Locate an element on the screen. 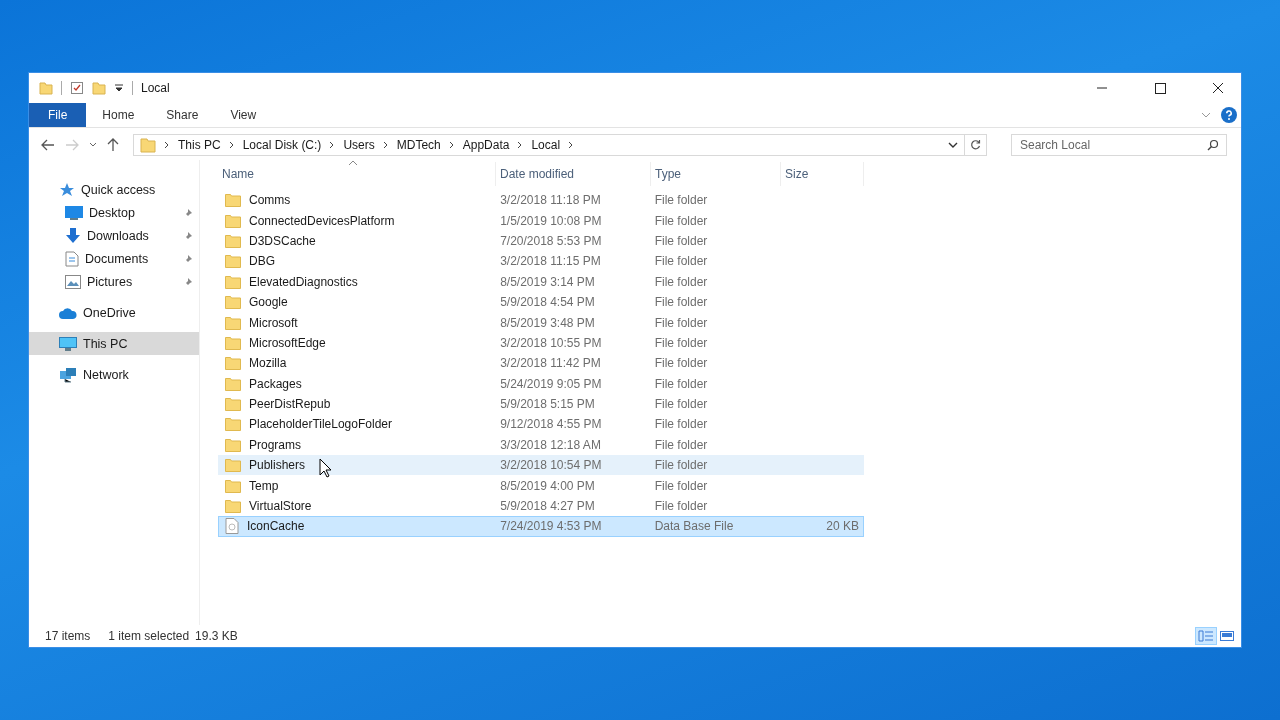  file-row: Mozilla 3/2/2018 11:42 PM File folder is located at coordinates (541, 363).